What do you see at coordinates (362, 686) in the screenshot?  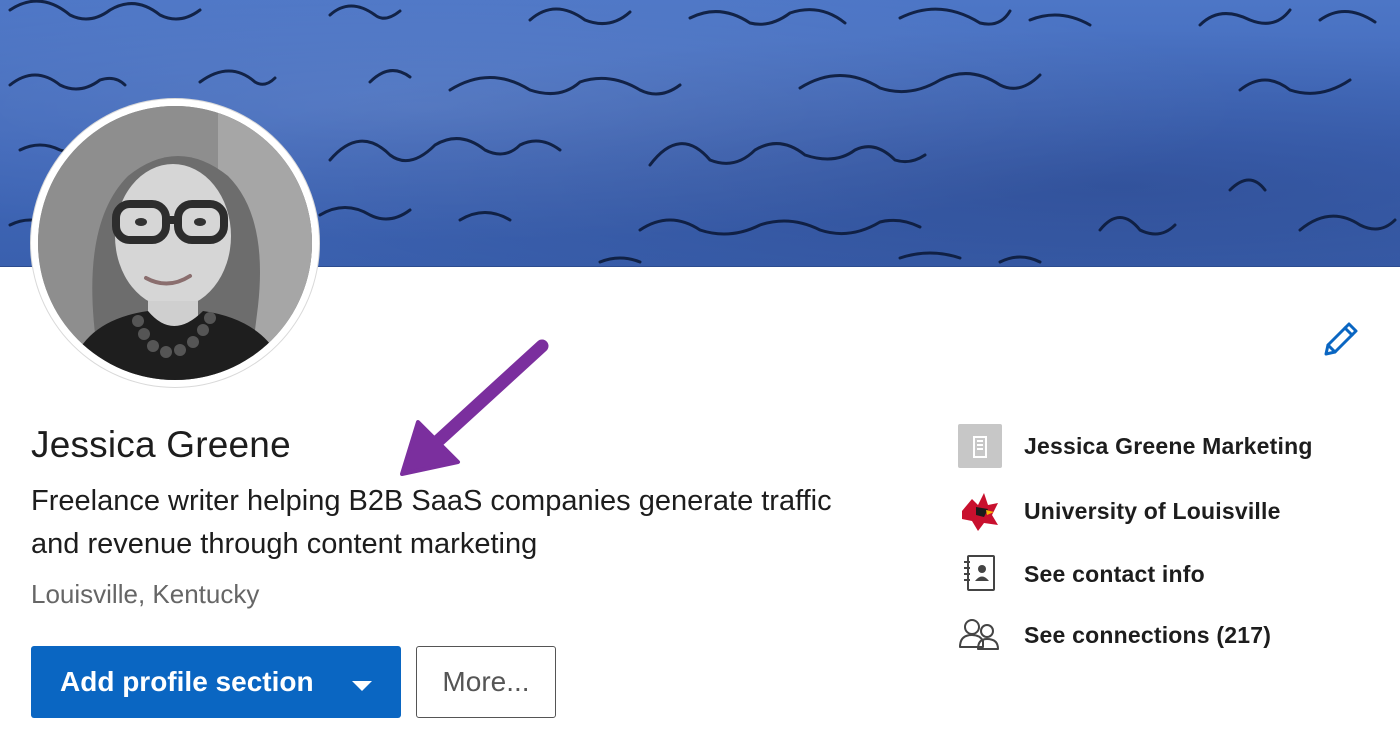 I see `caret-down-icon` at bounding box center [362, 686].